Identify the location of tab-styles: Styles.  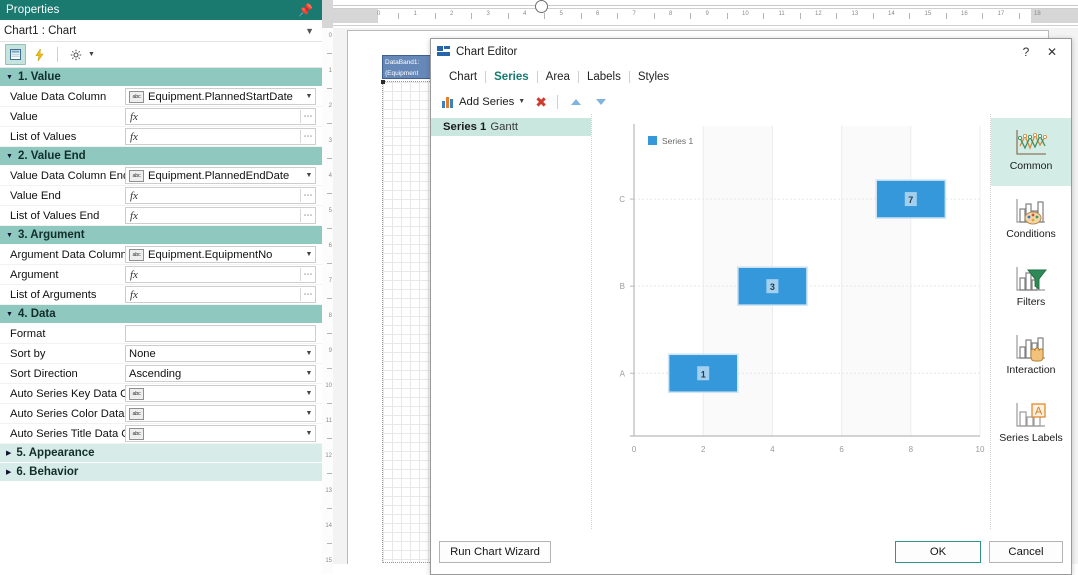
(653, 77).